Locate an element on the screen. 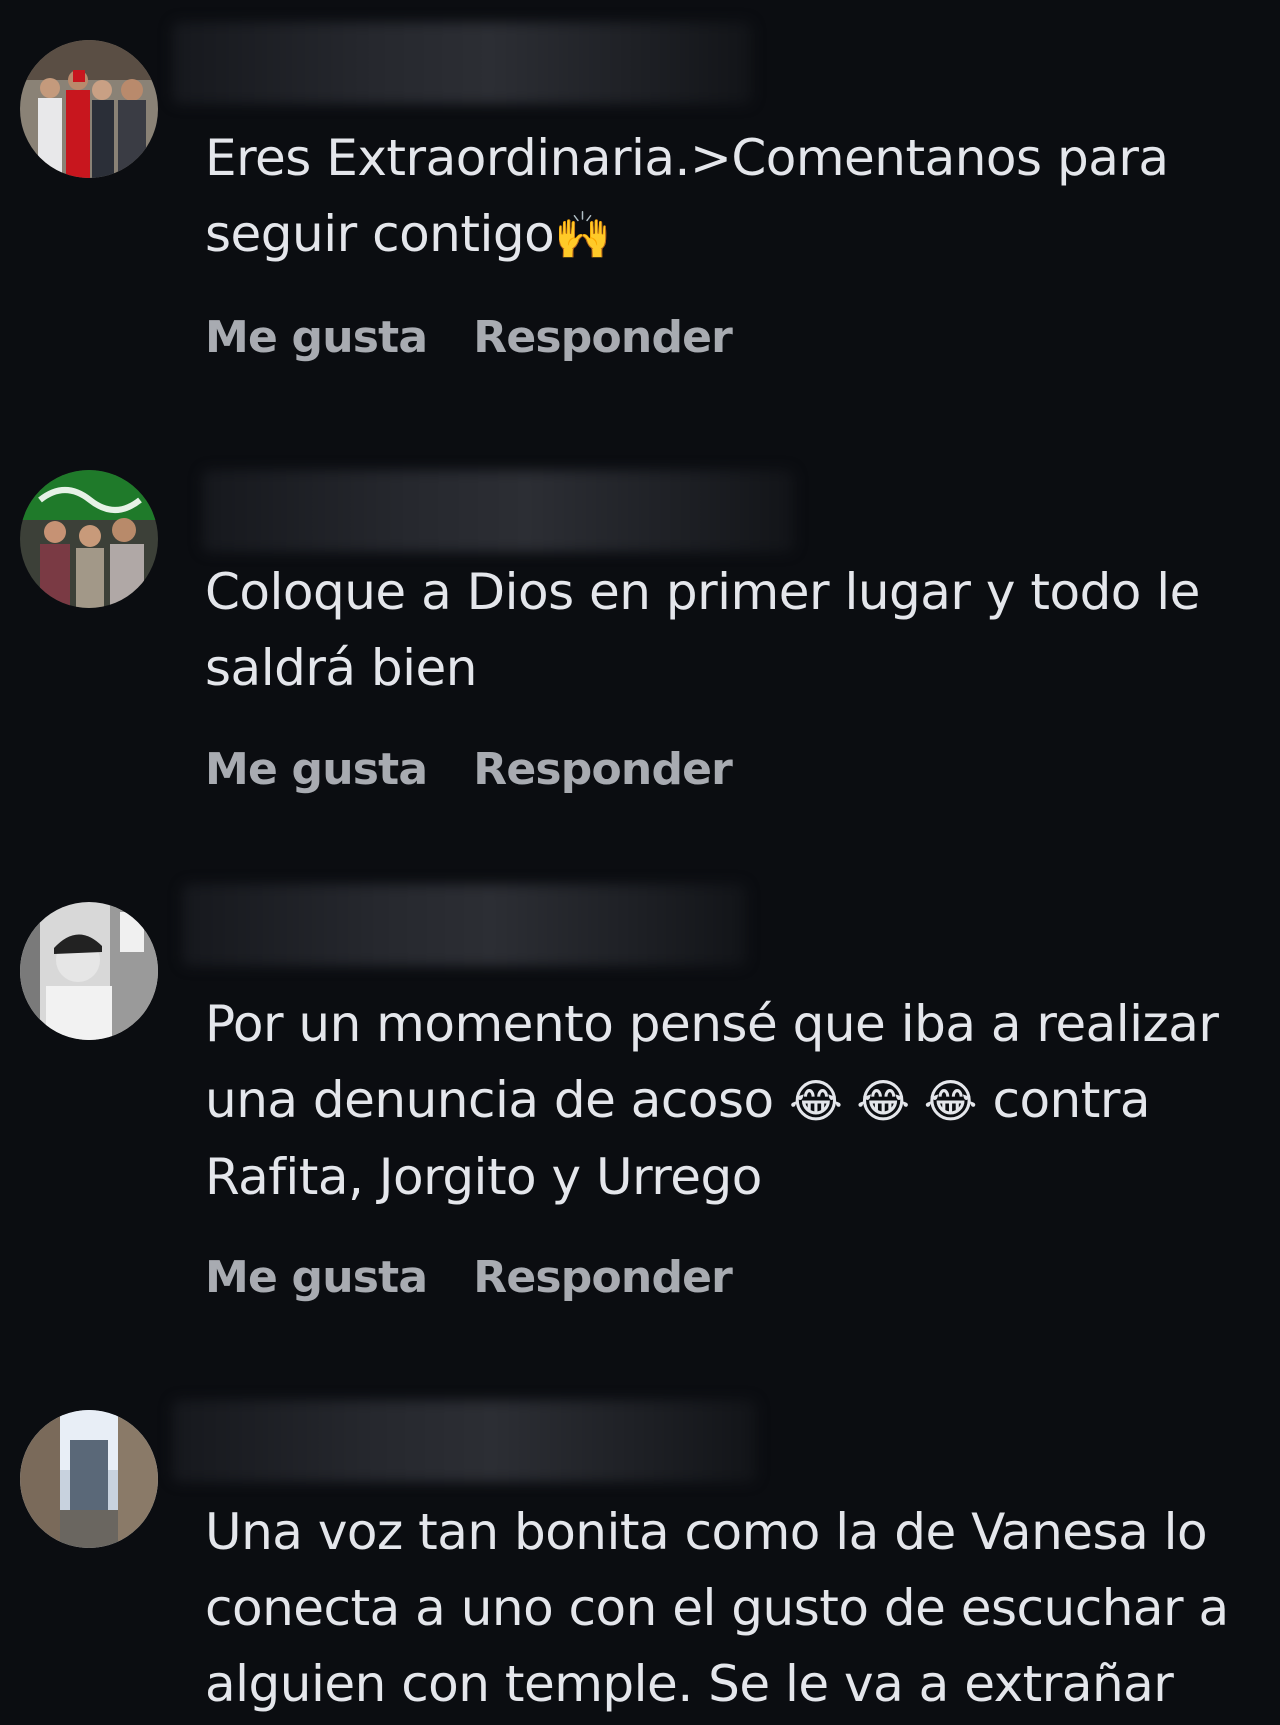 This screenshot has height=1725, width=1280. comment-text-line: Coloque a Dios en primer lugar y todo le is located at coordinates (702, 592).